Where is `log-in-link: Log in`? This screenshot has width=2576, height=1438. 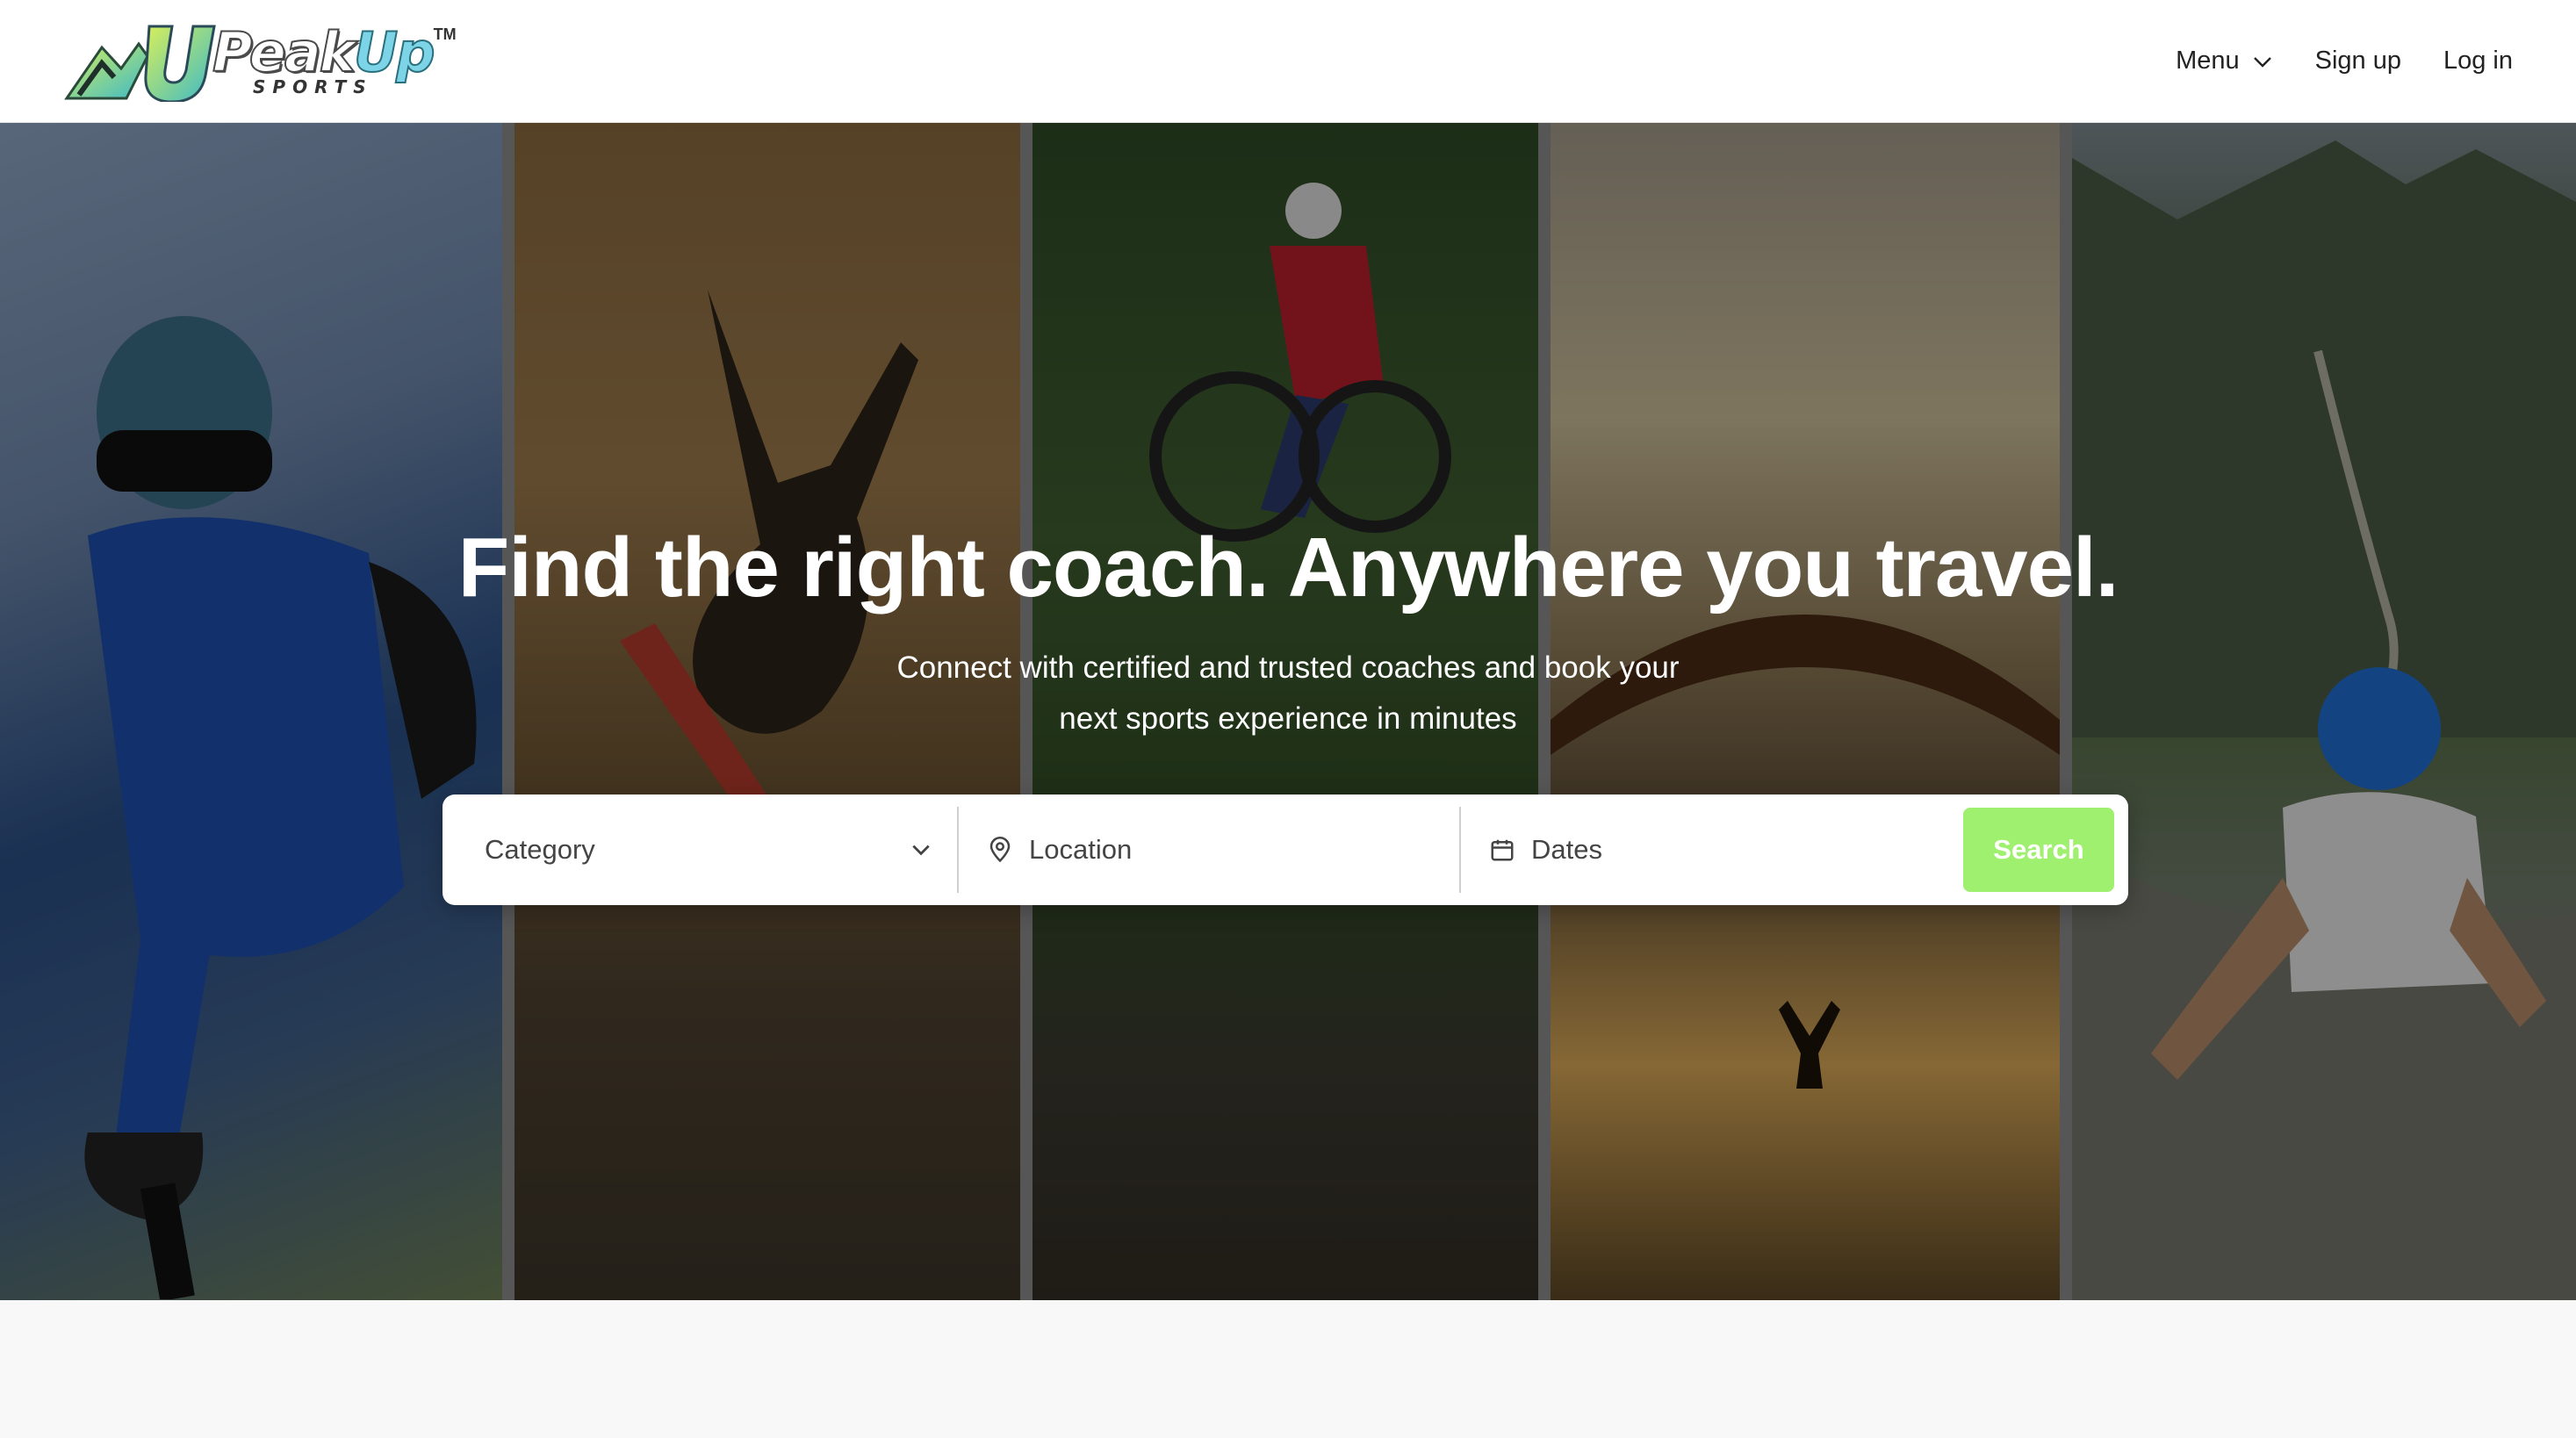
log-in-link: Log in is located at coordinates (2478, 61).